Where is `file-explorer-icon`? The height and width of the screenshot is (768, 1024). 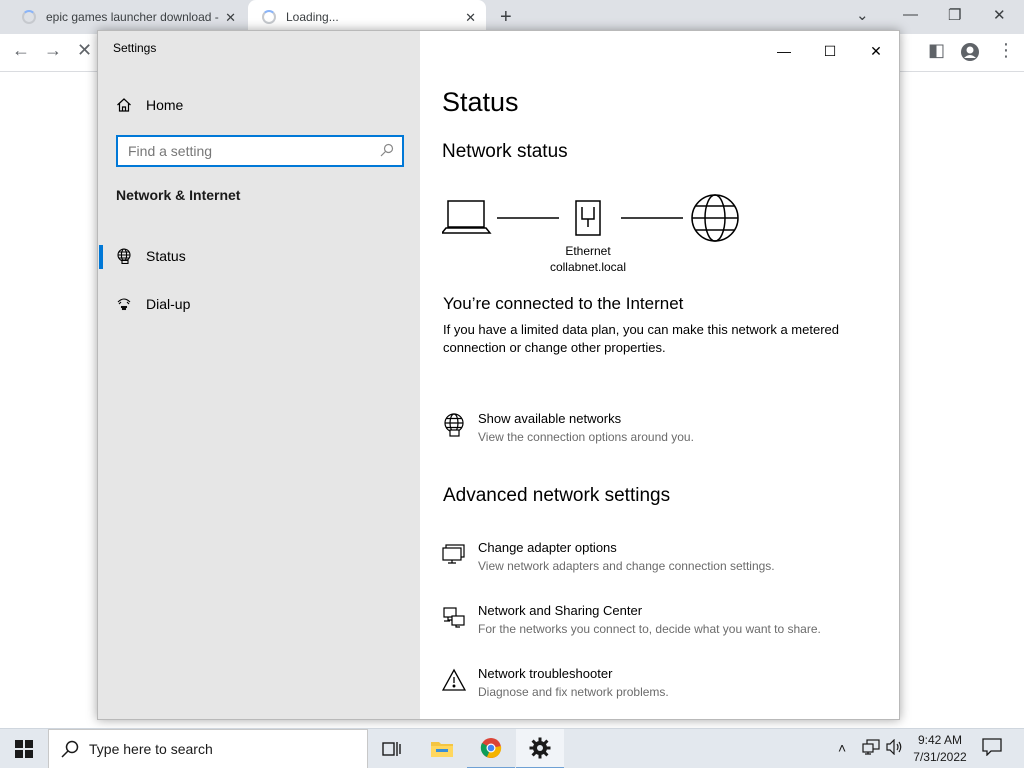
file-explorer-icon is located at coordinates (442, 749).